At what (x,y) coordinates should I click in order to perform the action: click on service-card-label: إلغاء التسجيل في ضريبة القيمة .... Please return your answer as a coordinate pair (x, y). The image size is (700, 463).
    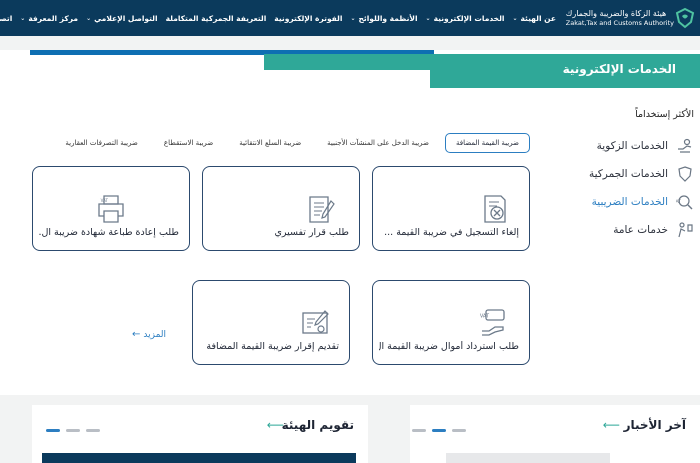
    Looking at the image, I should click on (451, 232).